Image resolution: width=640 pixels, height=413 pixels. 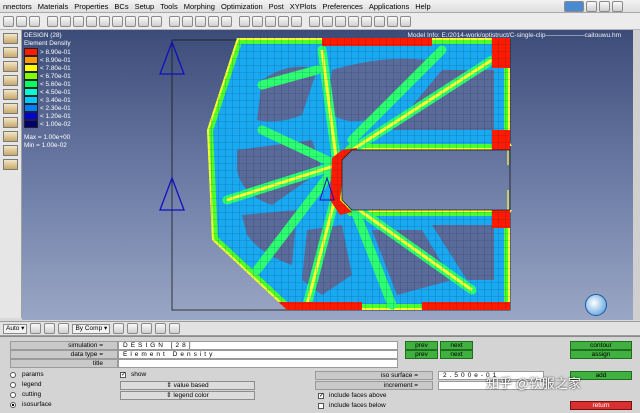 I want to click on menu-bcs: BCs, so click(x=121, y=6).